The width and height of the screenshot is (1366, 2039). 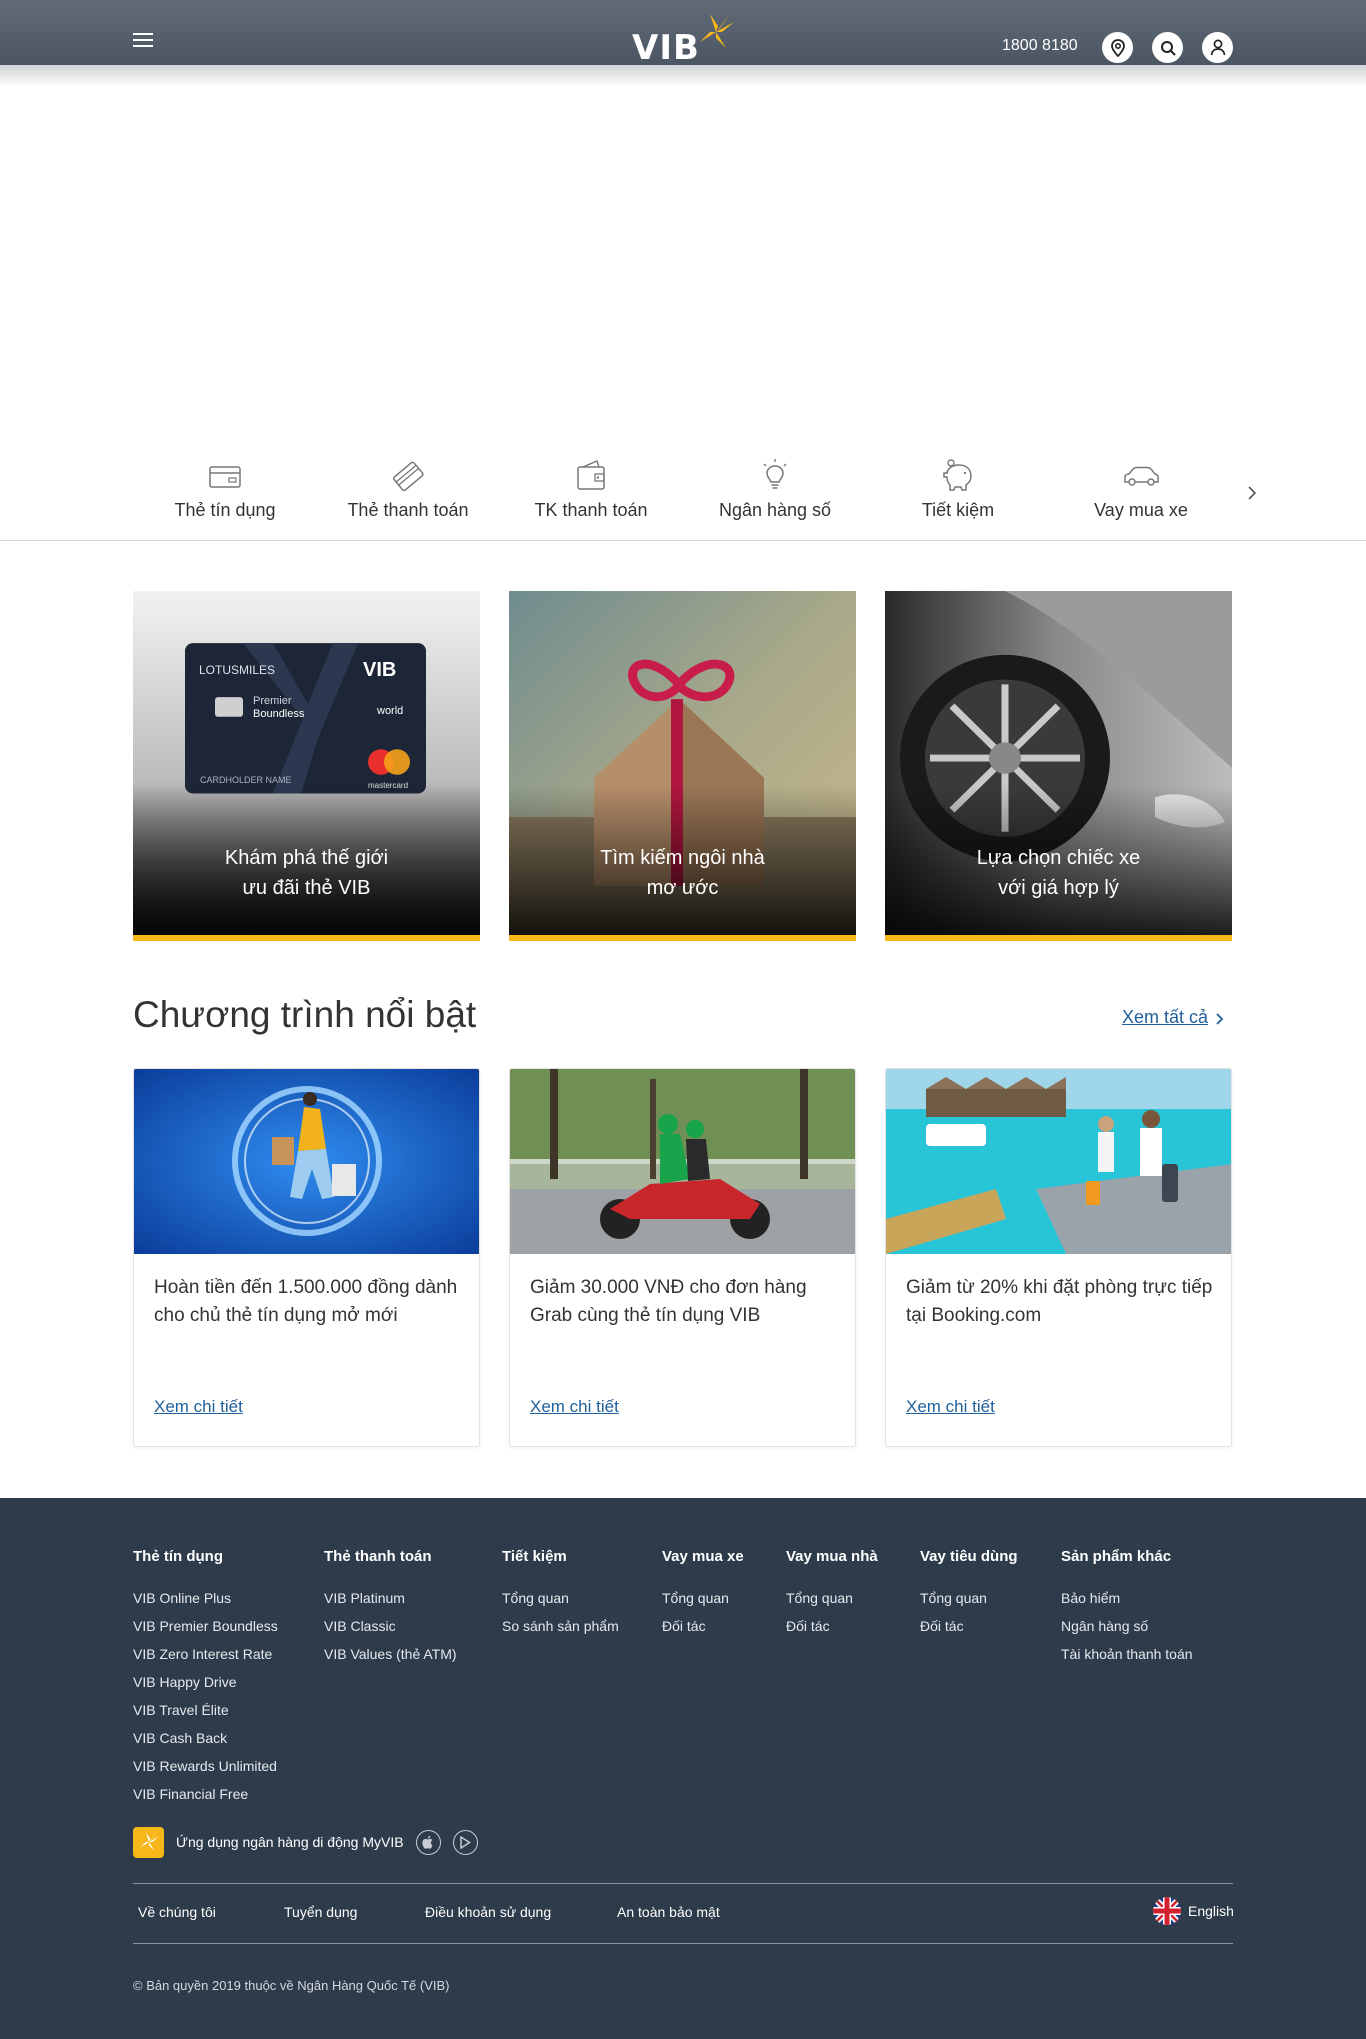 I want to click on card-holder: CARDHOLDER NAME, so click(x=246, y=780).